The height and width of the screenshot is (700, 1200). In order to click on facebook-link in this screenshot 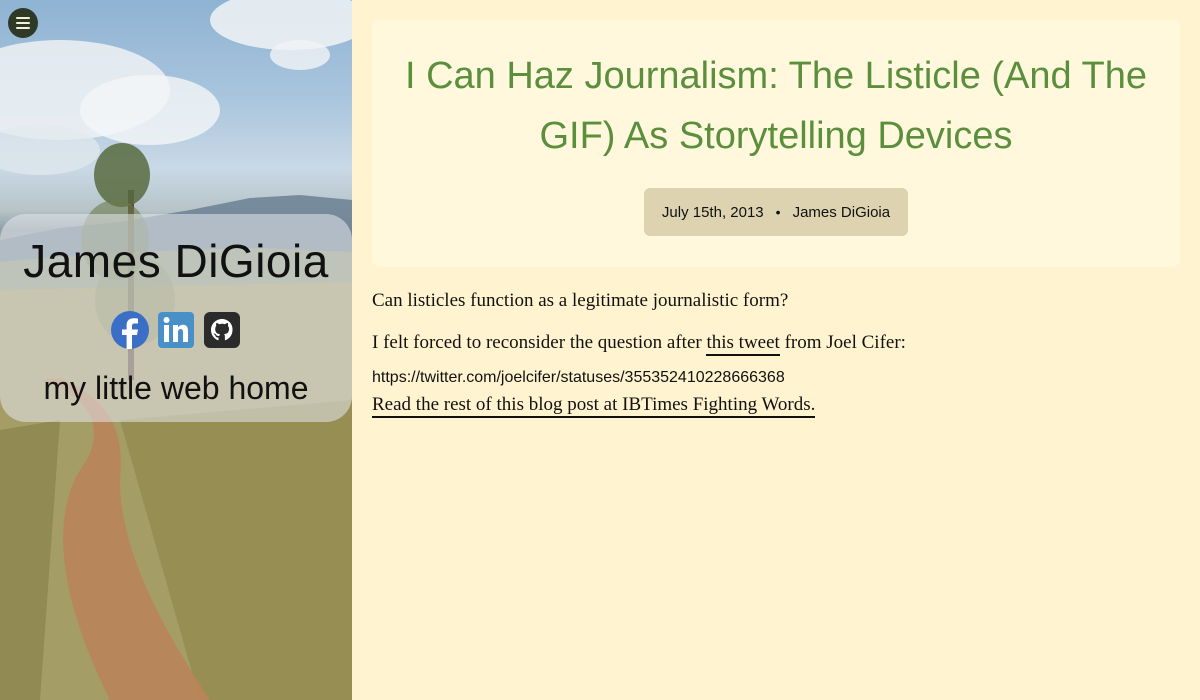, I will do `click(130, 330)`.